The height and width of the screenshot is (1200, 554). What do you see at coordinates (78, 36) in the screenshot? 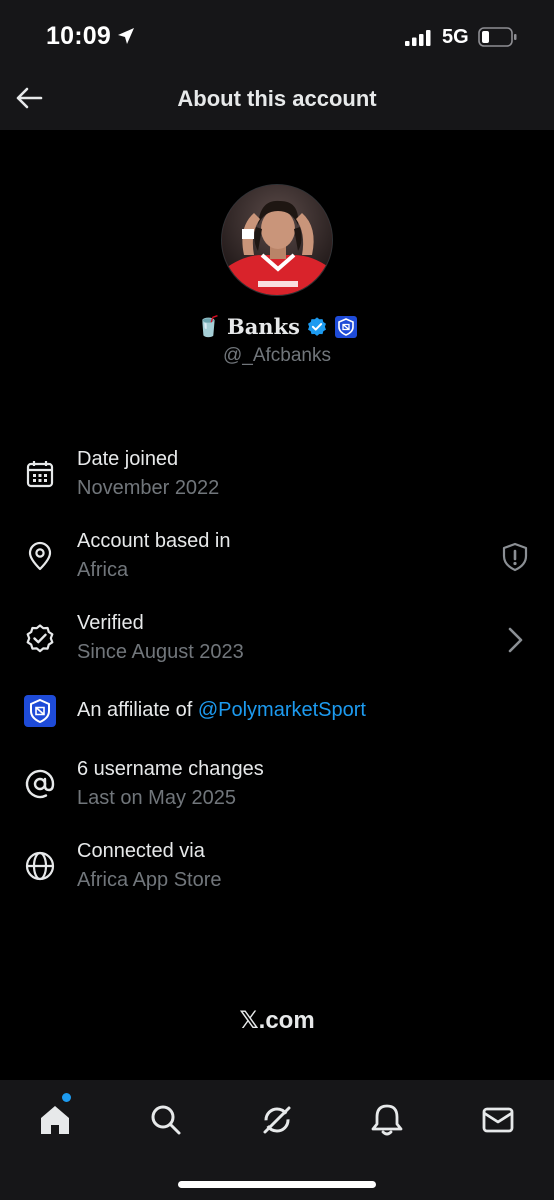
I see `status-time: 10:09` at bounding box center [78, 36].